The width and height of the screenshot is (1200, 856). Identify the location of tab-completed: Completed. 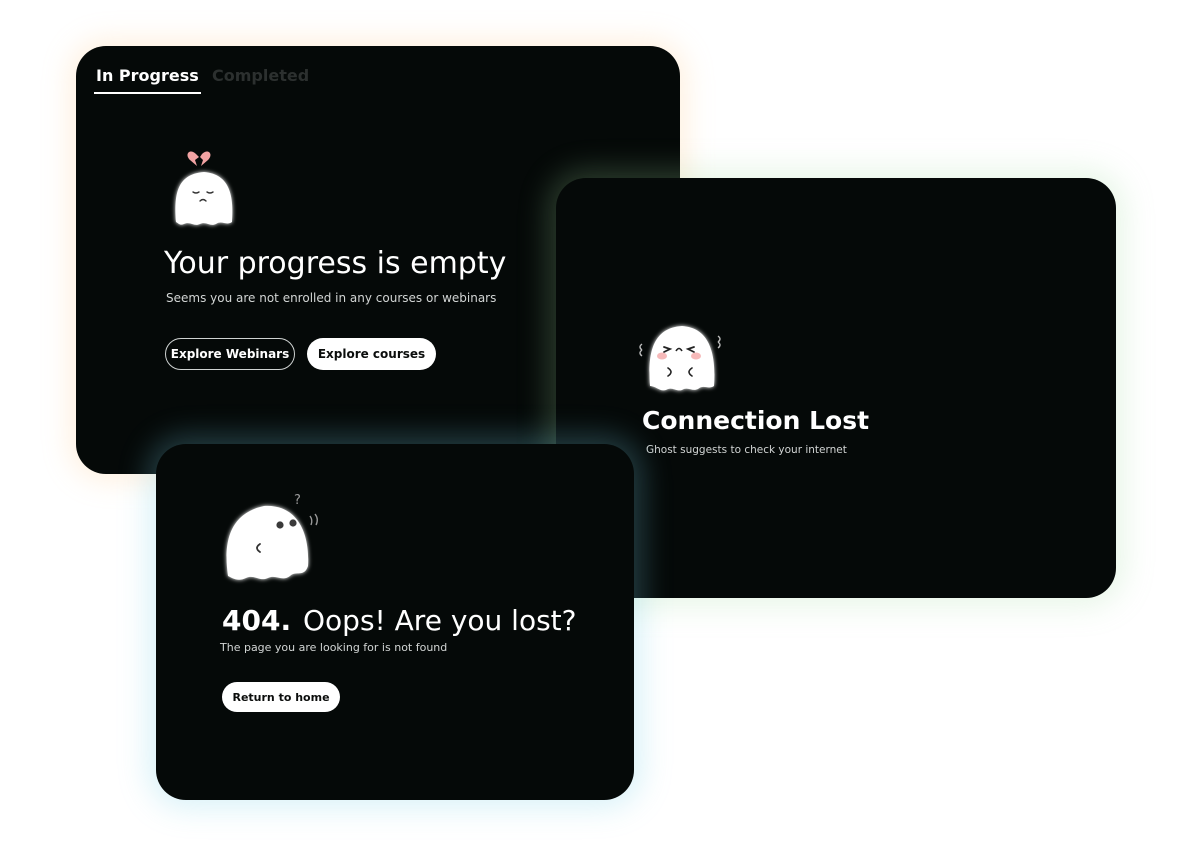
(260, 75).